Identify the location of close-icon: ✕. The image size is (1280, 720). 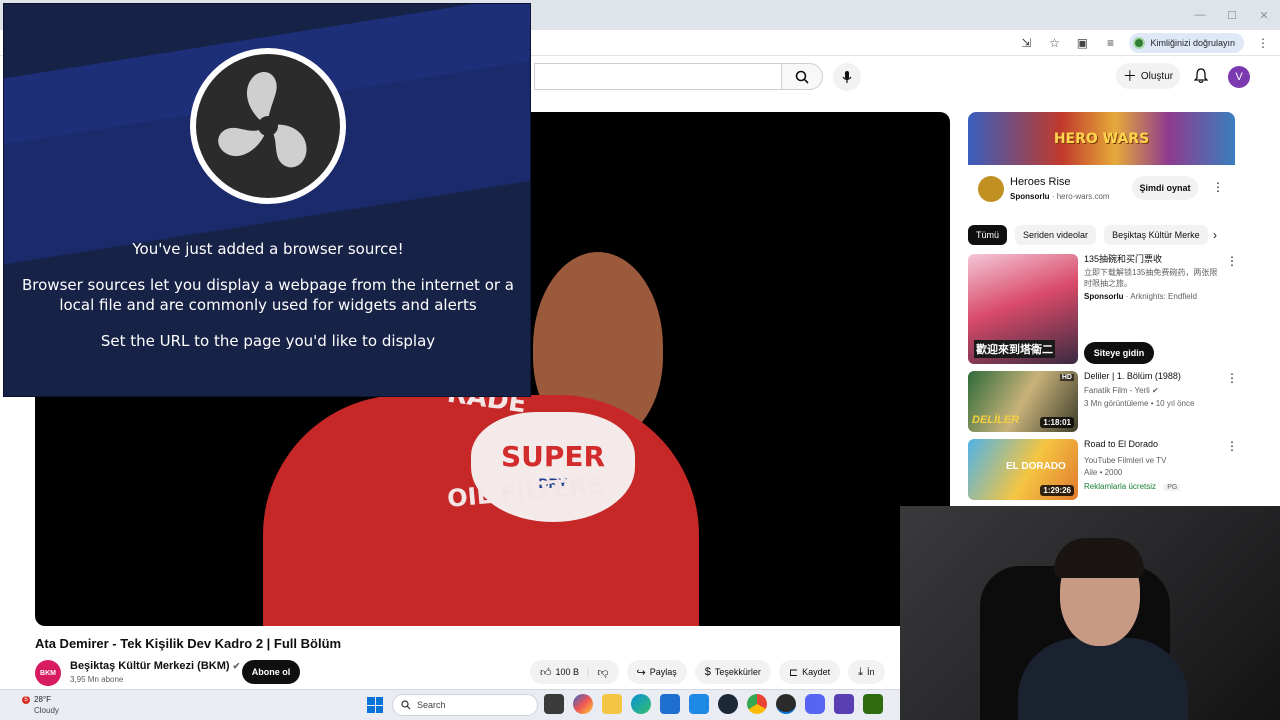
(1264, 15).